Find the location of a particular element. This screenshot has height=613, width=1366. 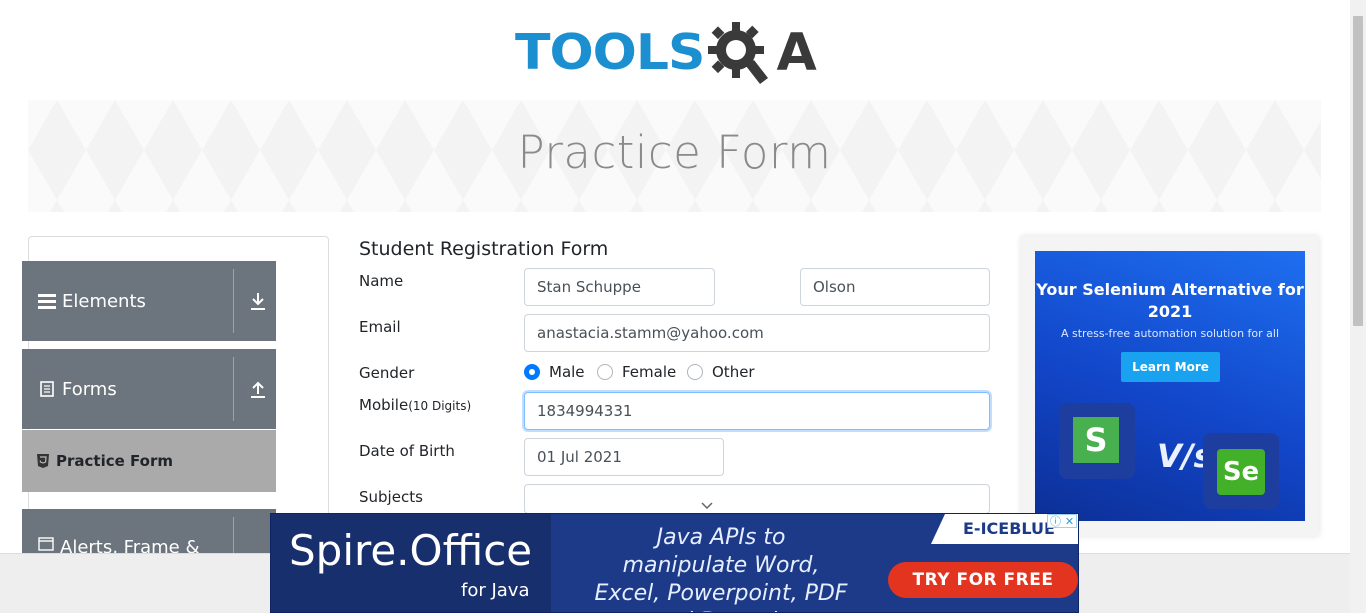

vertical-scrollbar is located at coordinates (1358, 306).